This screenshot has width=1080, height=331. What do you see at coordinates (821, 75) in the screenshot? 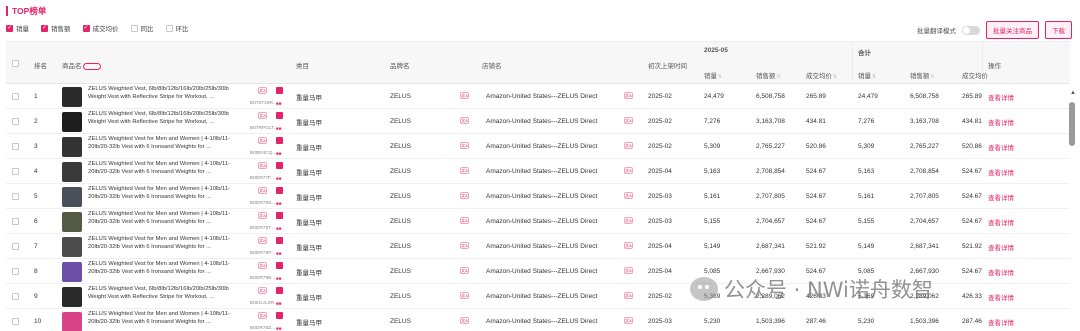
I see `header-avg-price: 成交均价⇅` at bounding box center [821, 75].